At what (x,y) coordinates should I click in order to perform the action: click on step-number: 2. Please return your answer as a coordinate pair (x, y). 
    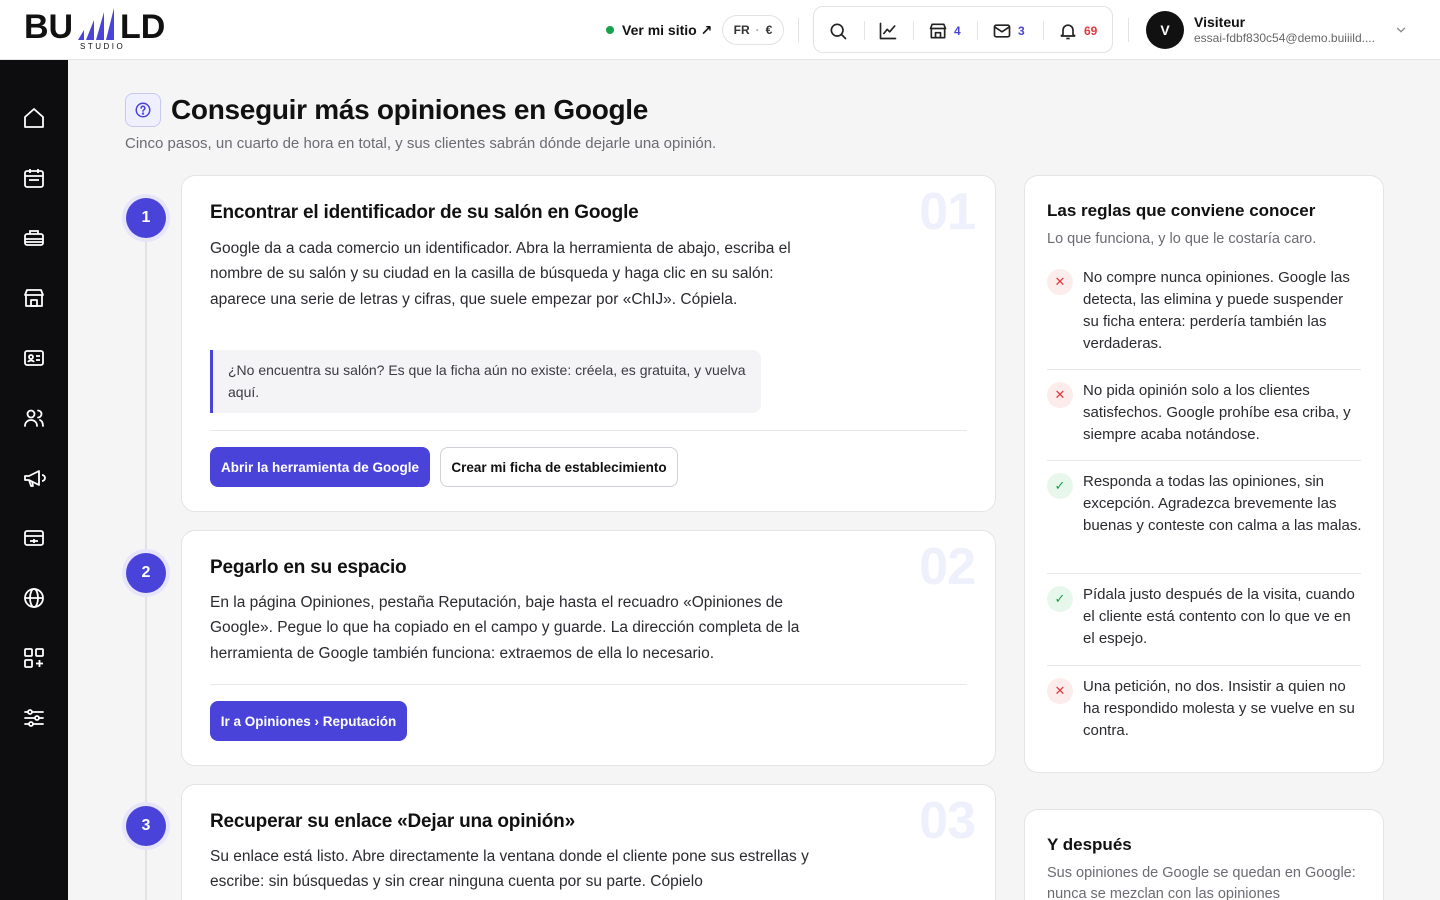
    Looking at the image, I should click on (146, 573).